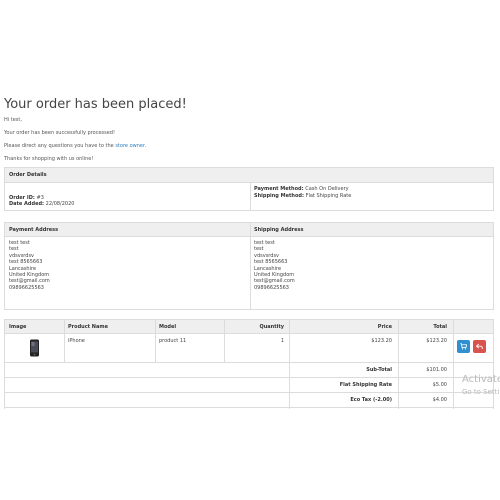 The image size is (500, 500). Describe the element at coordinates (371, 400) in the screenshot. I see `eco-tax-label: Eco Tax (-2.00)` at that location.